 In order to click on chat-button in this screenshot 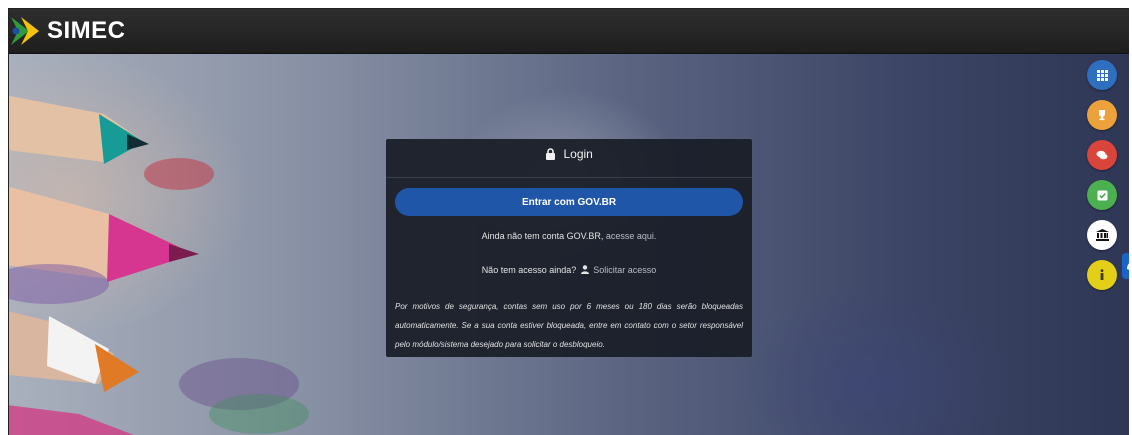, I will do `click(1102, 155)`.